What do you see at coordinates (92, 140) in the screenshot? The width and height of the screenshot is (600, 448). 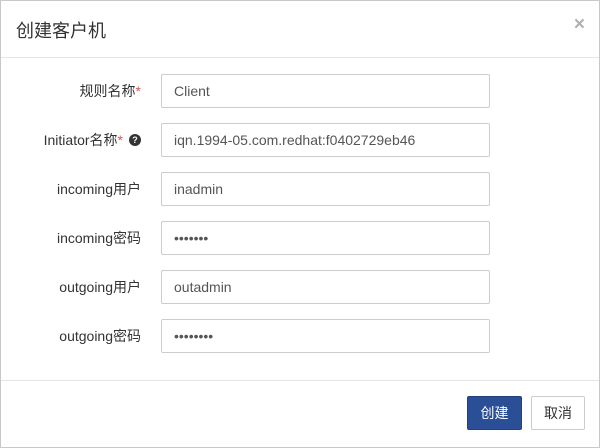 I see `initiator-name-label: Initiator名称*?` at bounding box center [92, 140].